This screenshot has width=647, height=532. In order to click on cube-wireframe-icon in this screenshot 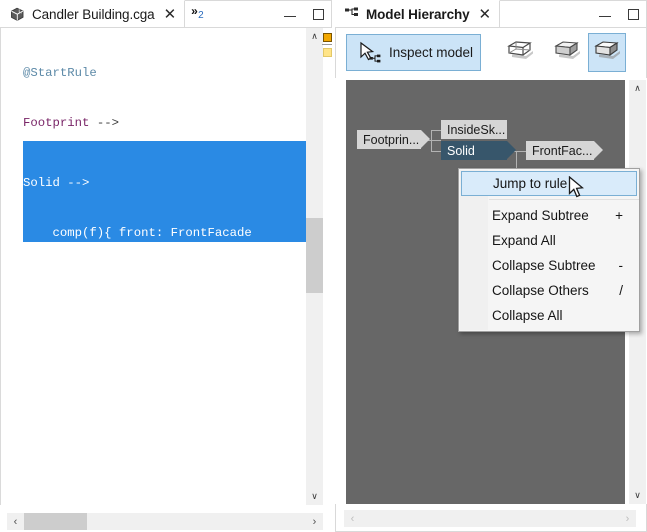, I will do `click(520, 52)`.